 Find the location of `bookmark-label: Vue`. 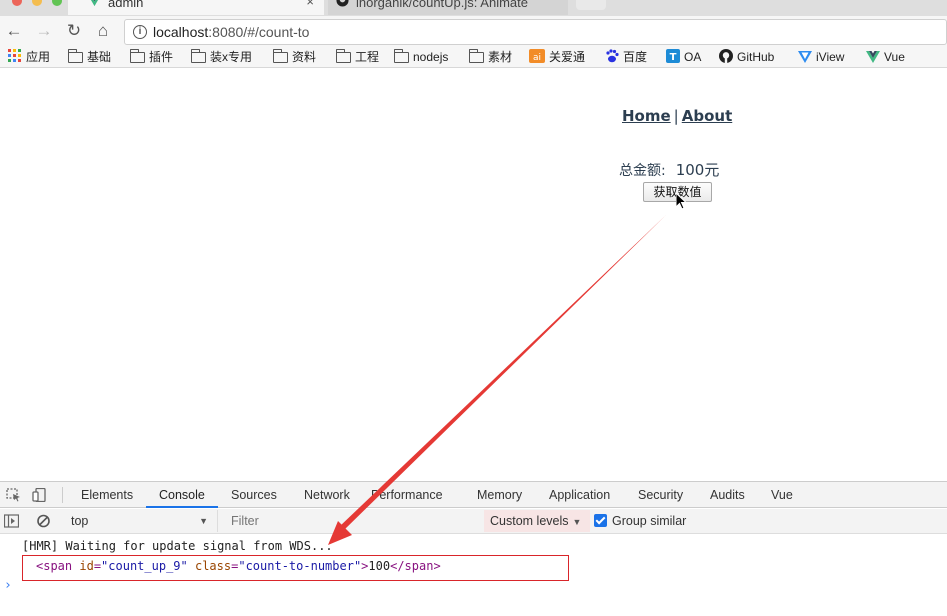

bookmark-label: Vue is located at coordinates (894, 57).